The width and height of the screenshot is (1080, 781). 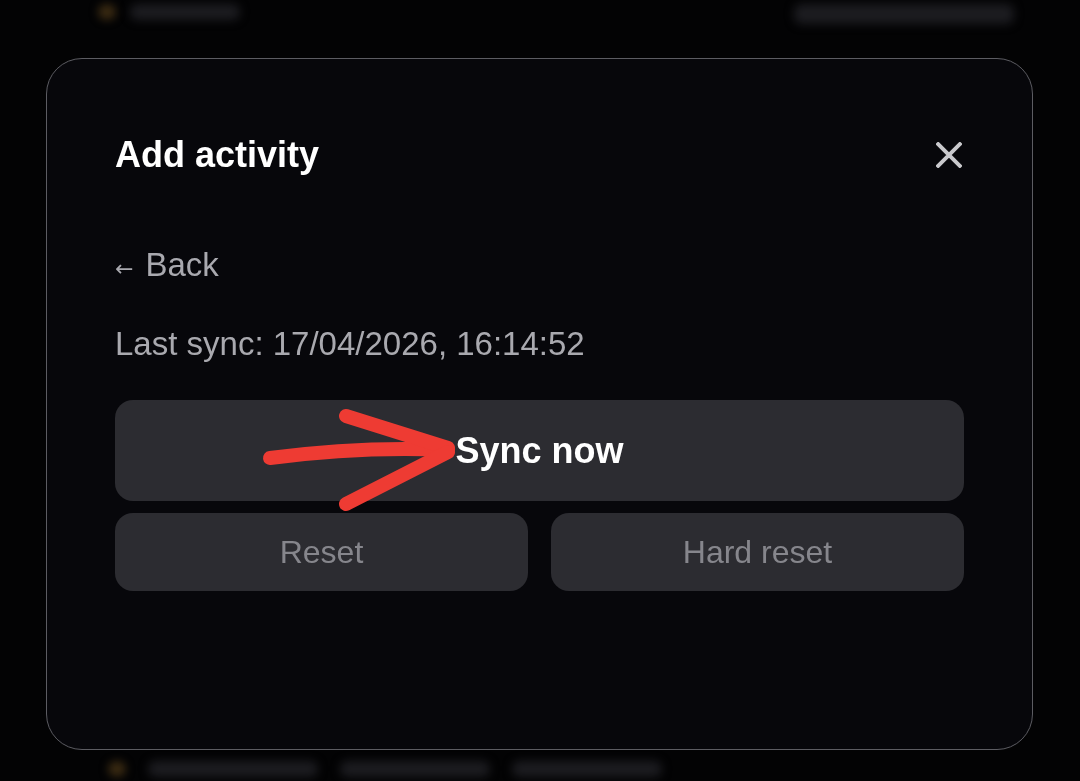 I want to click on back-link: ← Back, so click(x=167, y=265).